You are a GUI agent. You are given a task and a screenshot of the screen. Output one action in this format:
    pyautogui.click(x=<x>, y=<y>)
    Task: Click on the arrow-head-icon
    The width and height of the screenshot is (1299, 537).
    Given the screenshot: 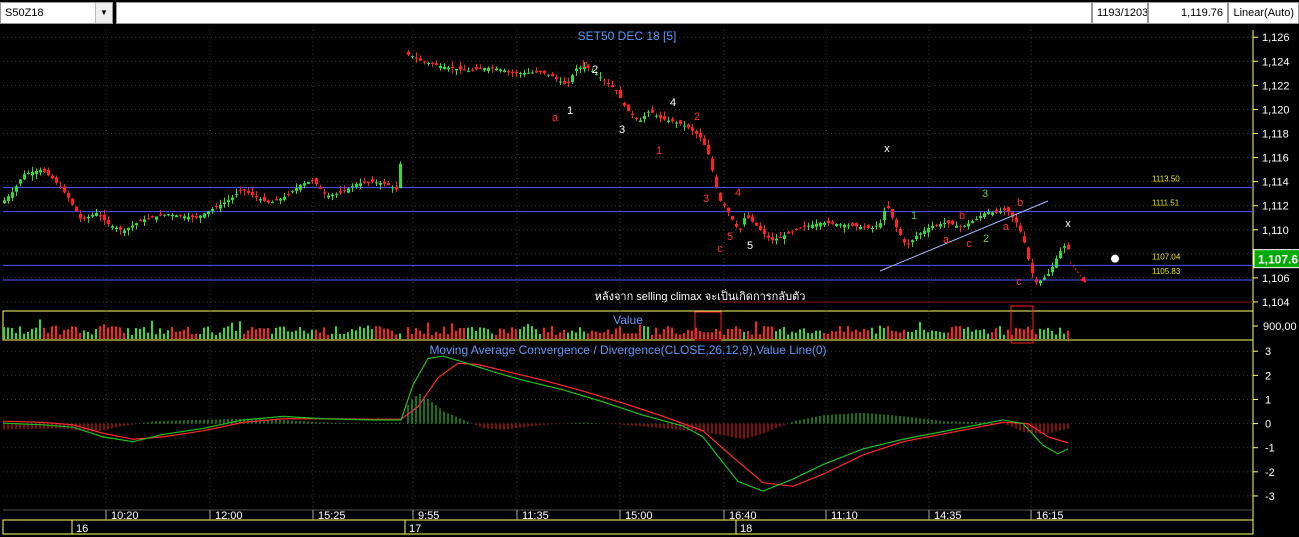 What is the action you would take?
    pyautogui.click(x=1083, y=279)
    